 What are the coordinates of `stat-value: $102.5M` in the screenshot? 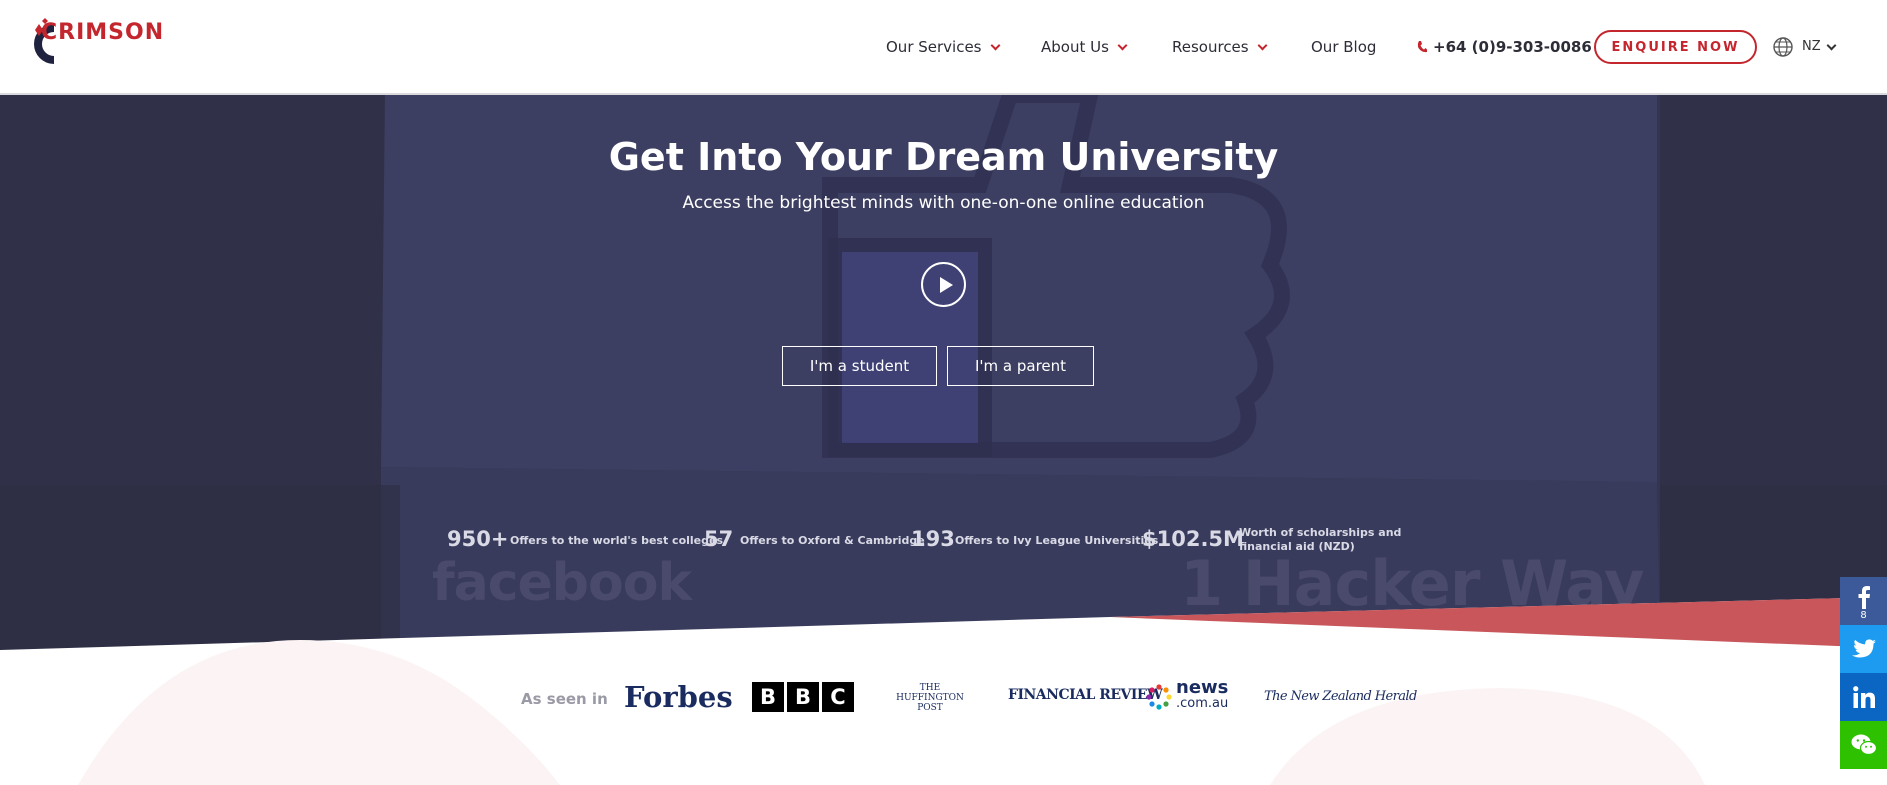 It's located at (1193, 539).